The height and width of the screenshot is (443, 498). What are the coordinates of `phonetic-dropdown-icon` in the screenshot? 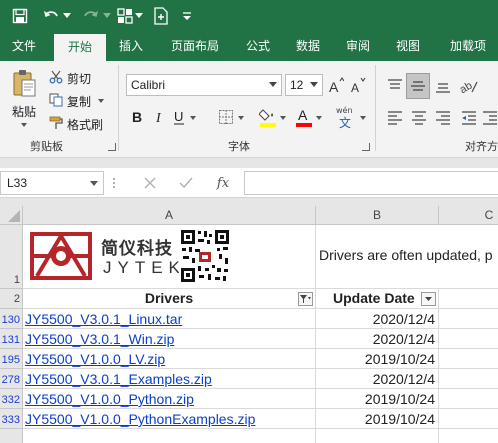 It's located at (363, 118).